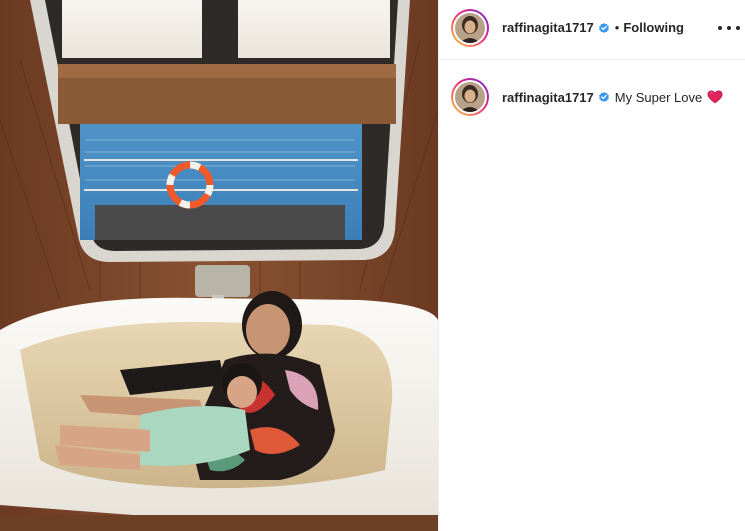  Describe the element at coordinates (612, 97) in the screenshot. I see `caption-body: raffinagita1717 My Super Love` at that location.